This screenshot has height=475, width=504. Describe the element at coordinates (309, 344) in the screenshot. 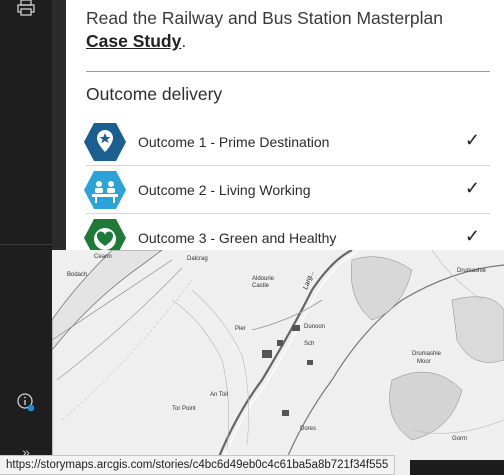

I see `svg-text: Sch` at that location.